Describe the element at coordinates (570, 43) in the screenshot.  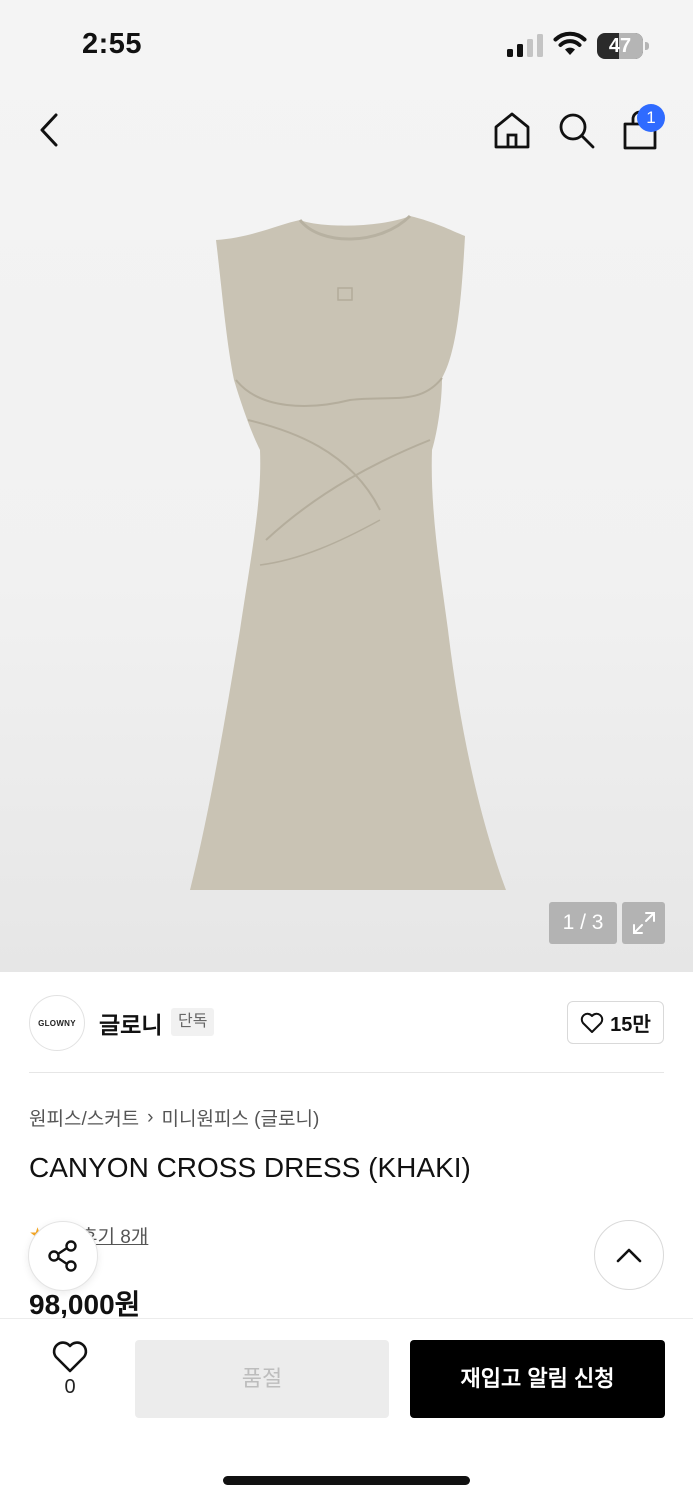
I see `wifi-icon` at that location.